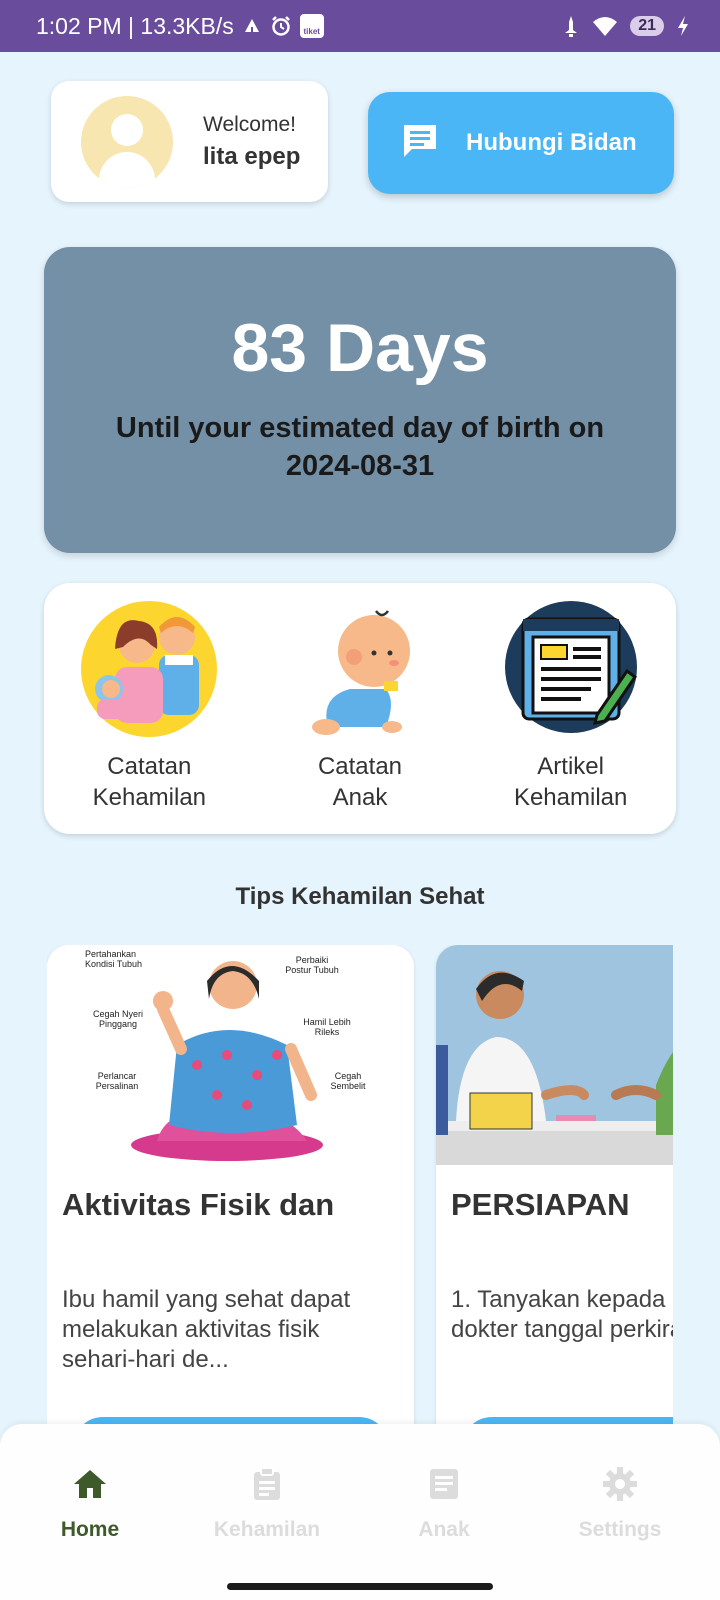  Describe the element at coordinates (570, 766) in the screenshot. I see `menu-label-line1: Artikel` at that location.